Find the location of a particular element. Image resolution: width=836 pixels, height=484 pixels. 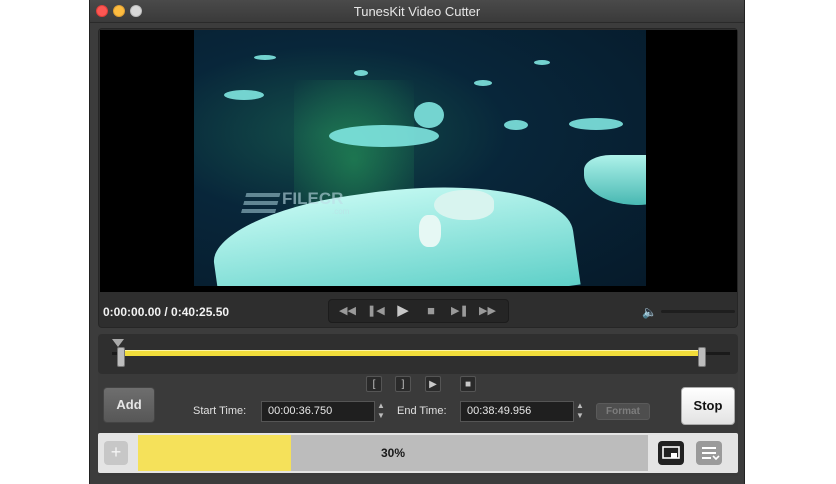

end-trim-handle is located at coordinates (702, 357).